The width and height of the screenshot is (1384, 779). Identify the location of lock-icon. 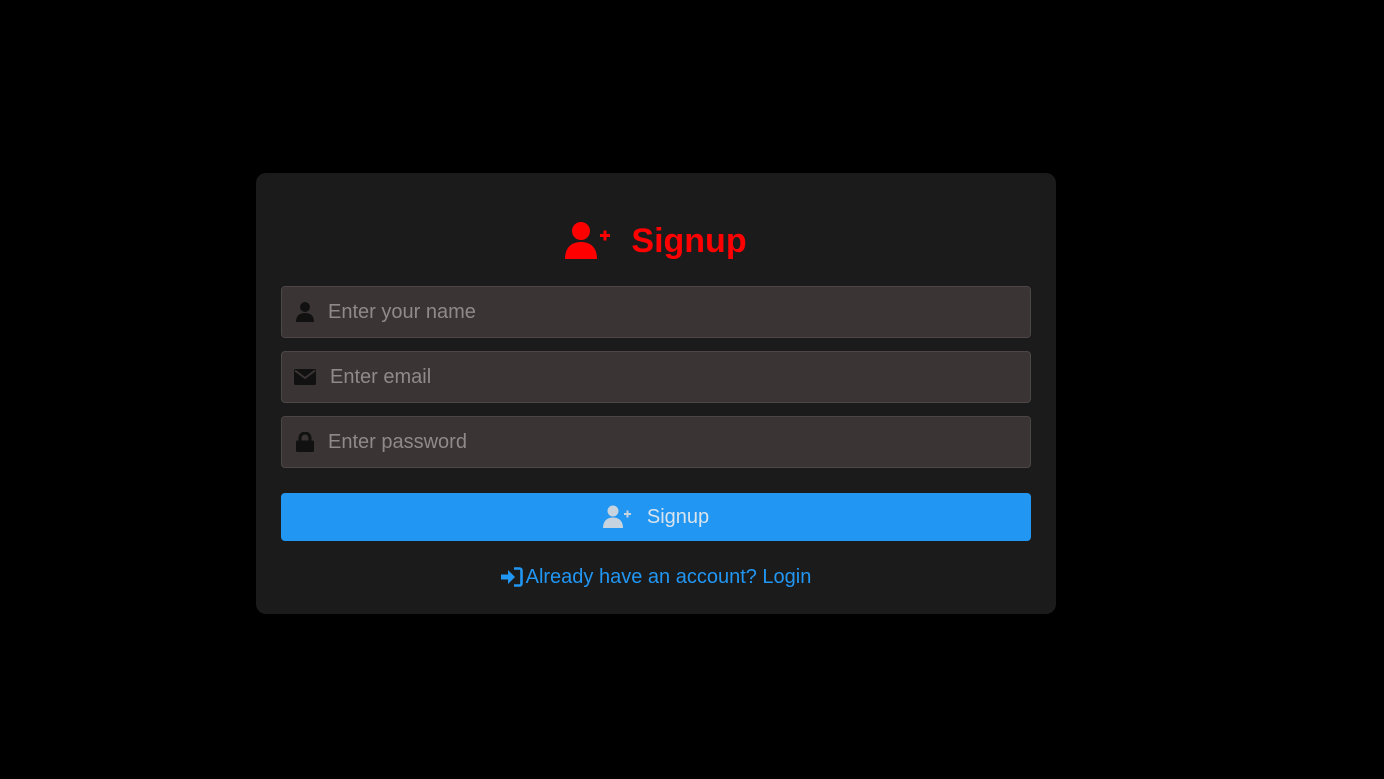
(305, 442).